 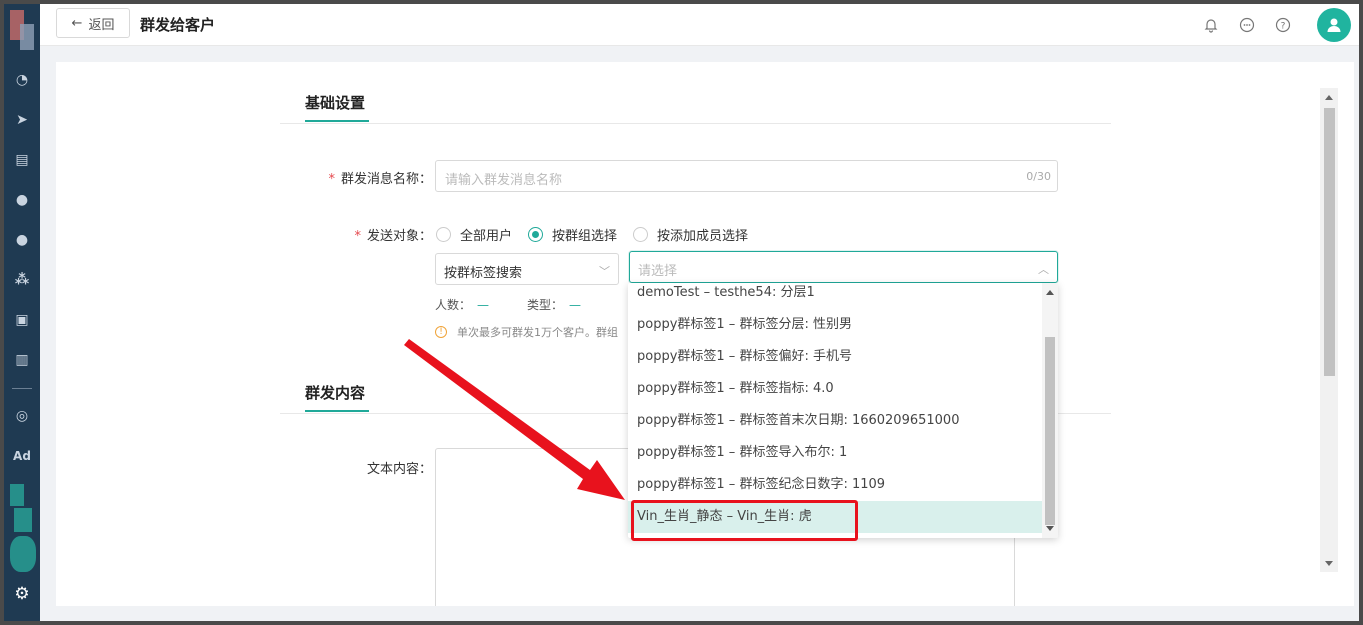 What do you see at coordinates (604, 271) in the screenshot?
I see `chevron-down-icon: ﹀` at bounding box center [604, 271].